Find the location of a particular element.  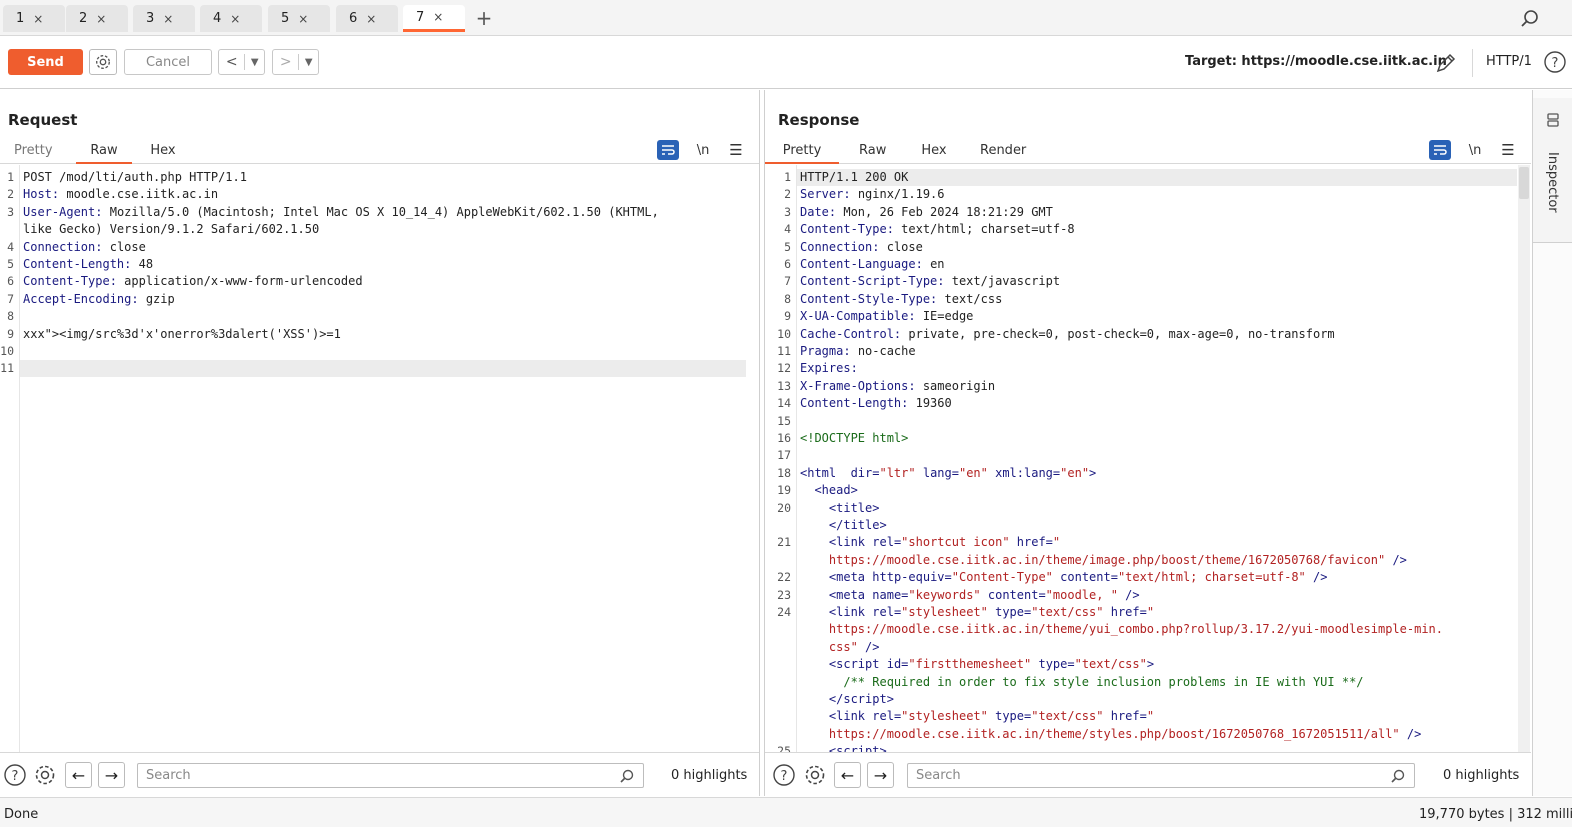

code-line: <head> is located at coordinates (836, 490).